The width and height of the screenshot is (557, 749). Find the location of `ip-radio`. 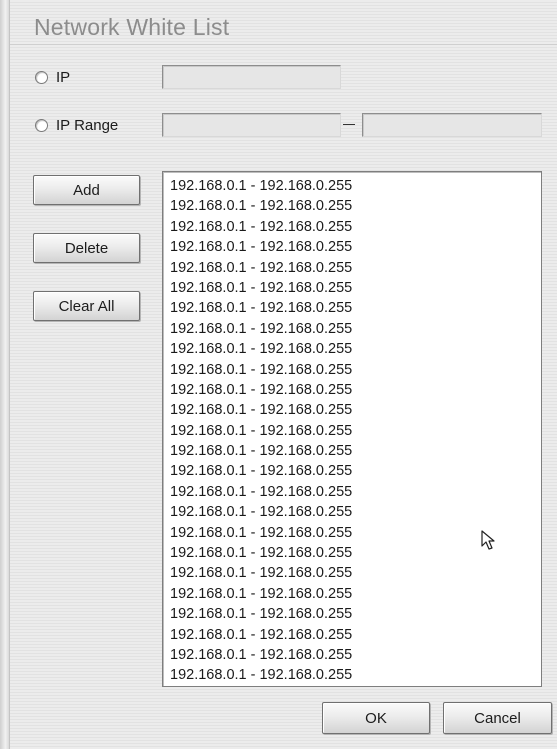

ip-radio is located at coordinates (41, 77).